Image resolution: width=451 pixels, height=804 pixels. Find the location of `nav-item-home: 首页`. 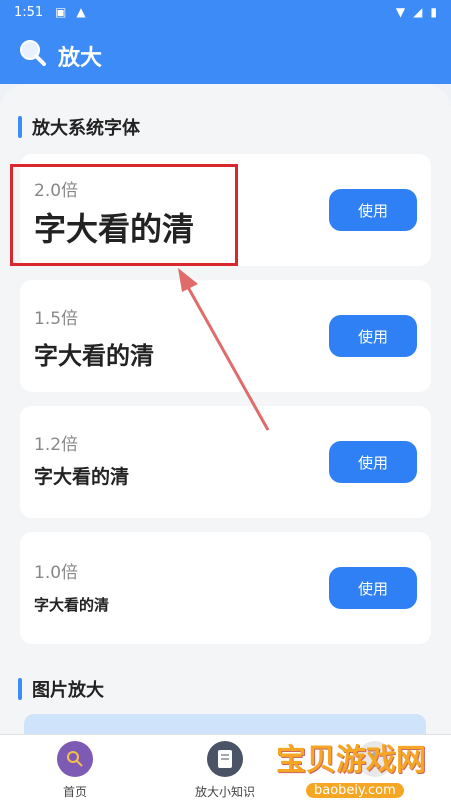

nav-item-home: 首页 is located at coordinates (75, 770).